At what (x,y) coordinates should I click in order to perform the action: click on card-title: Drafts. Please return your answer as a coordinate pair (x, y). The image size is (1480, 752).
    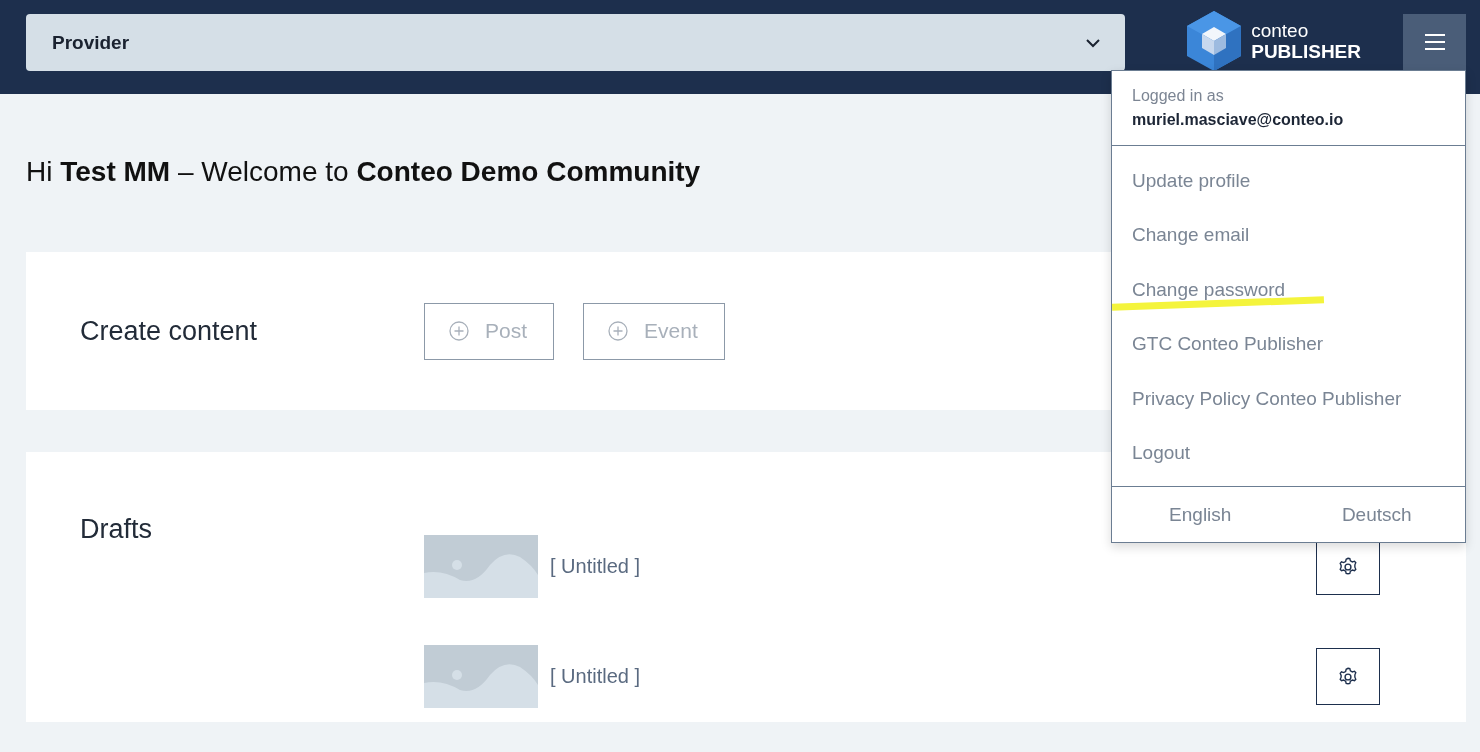
    Looking at the image, I should click on (116, 529).